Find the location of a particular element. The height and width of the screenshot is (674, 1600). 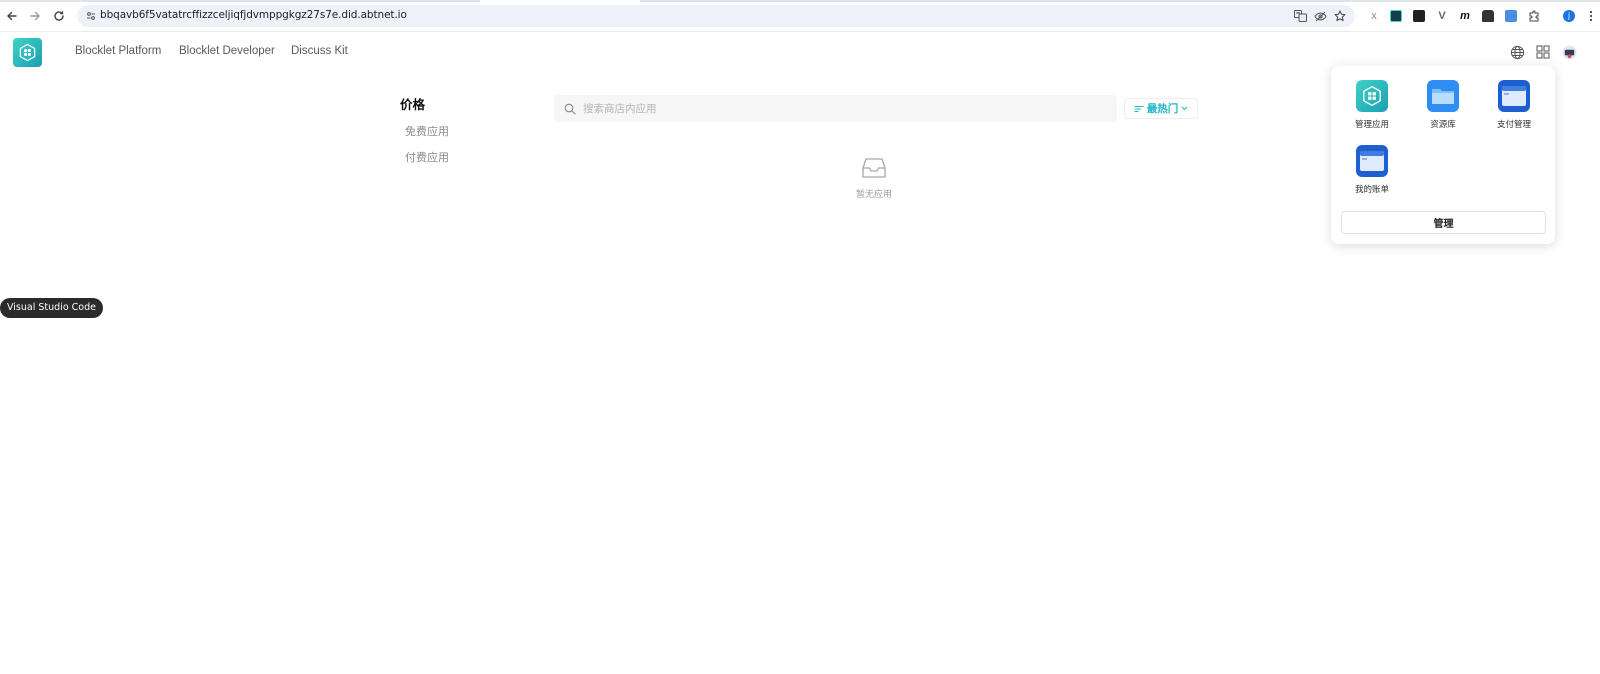

chart-extension-icon is located at coordinates (1419, 16).